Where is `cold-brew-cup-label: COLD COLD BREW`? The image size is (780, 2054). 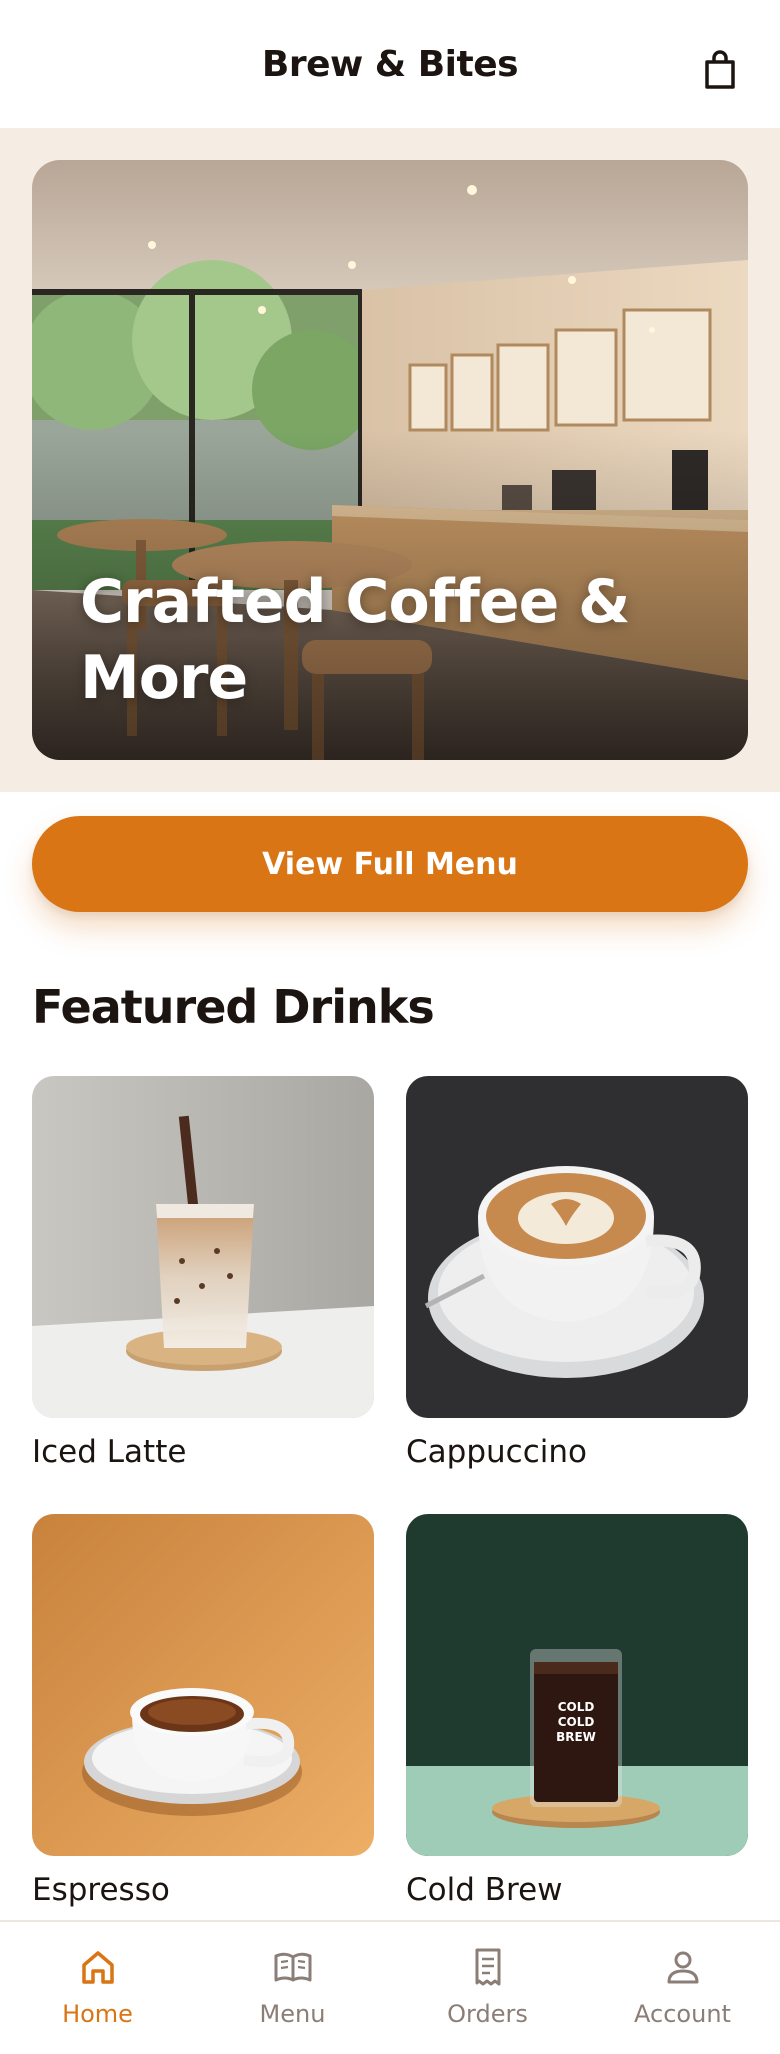
cold-brew-cup-label: COLD COLD BREW is located at coordinates (576, 1722).